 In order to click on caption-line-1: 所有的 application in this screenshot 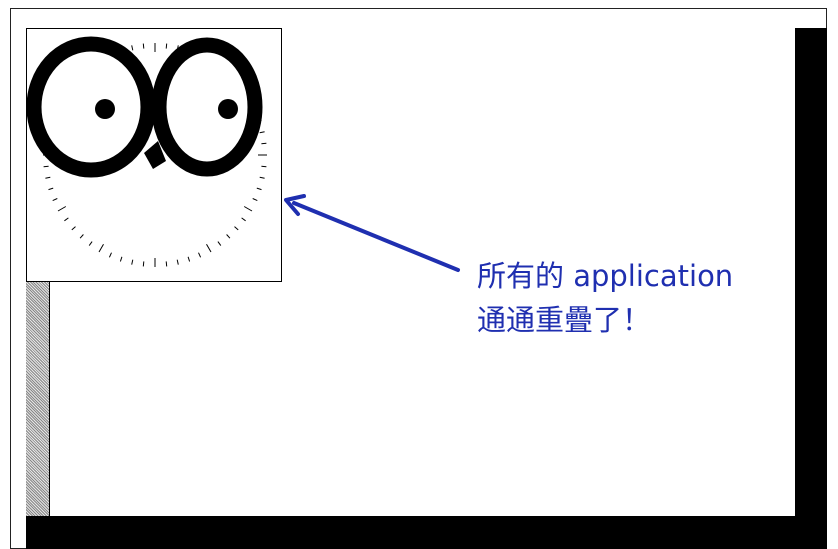, I will do `click(605, 276)`.